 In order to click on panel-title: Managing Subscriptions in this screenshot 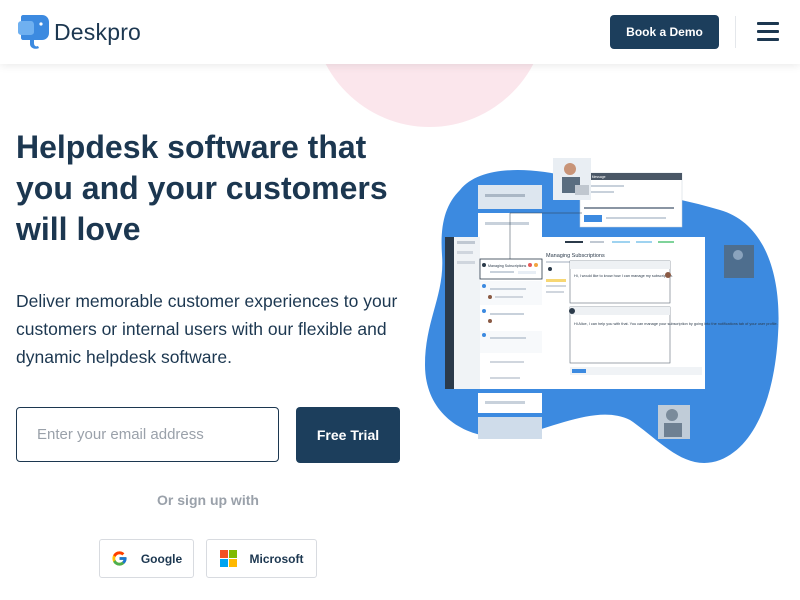, I will do `click(575, 256)`.